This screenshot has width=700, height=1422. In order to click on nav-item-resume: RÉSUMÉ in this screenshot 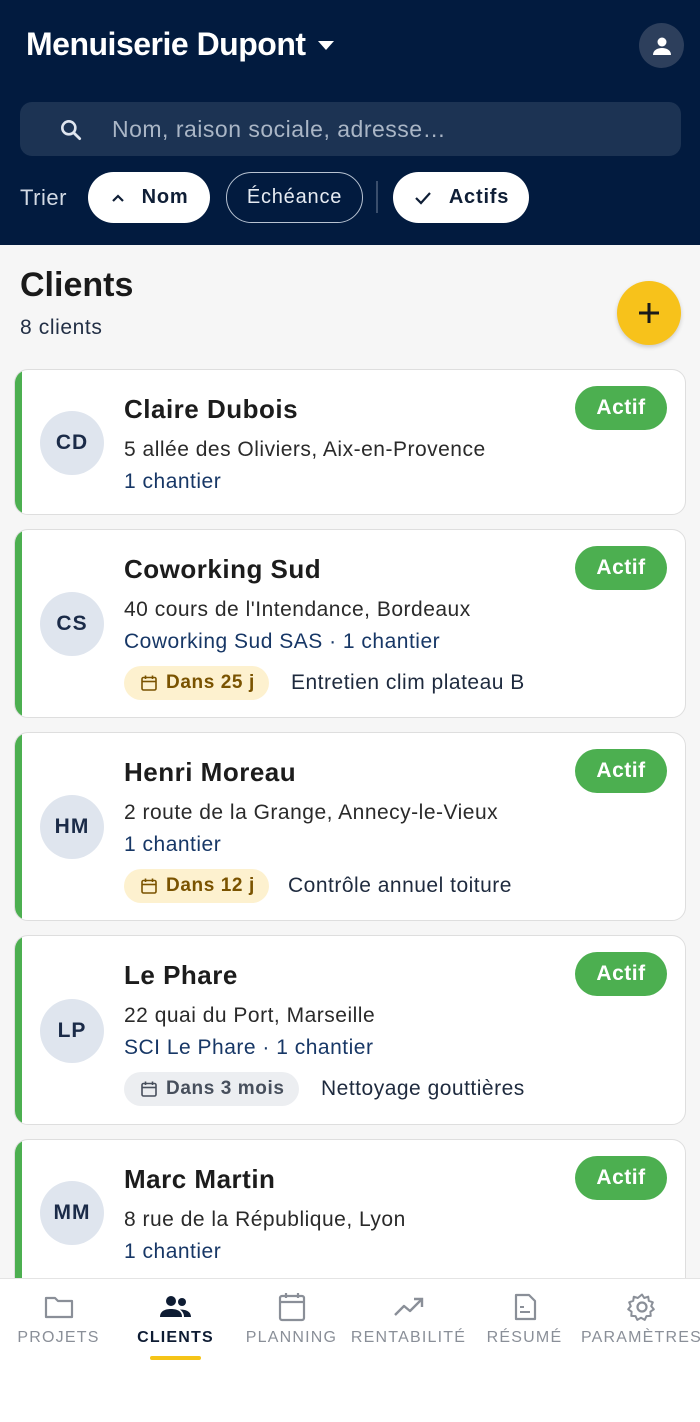, I will do `click(524, 1329)`.